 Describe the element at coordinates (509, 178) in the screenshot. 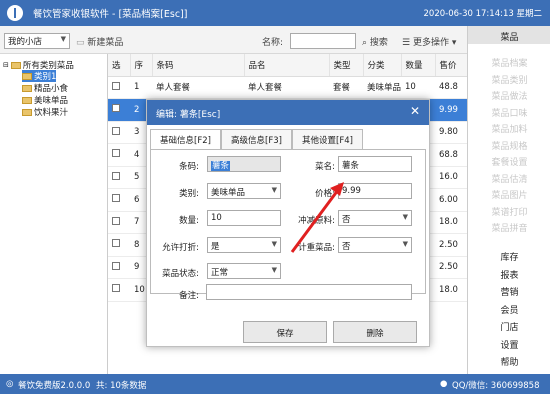

I see `nav-subitem: 菜品估清` at that location.